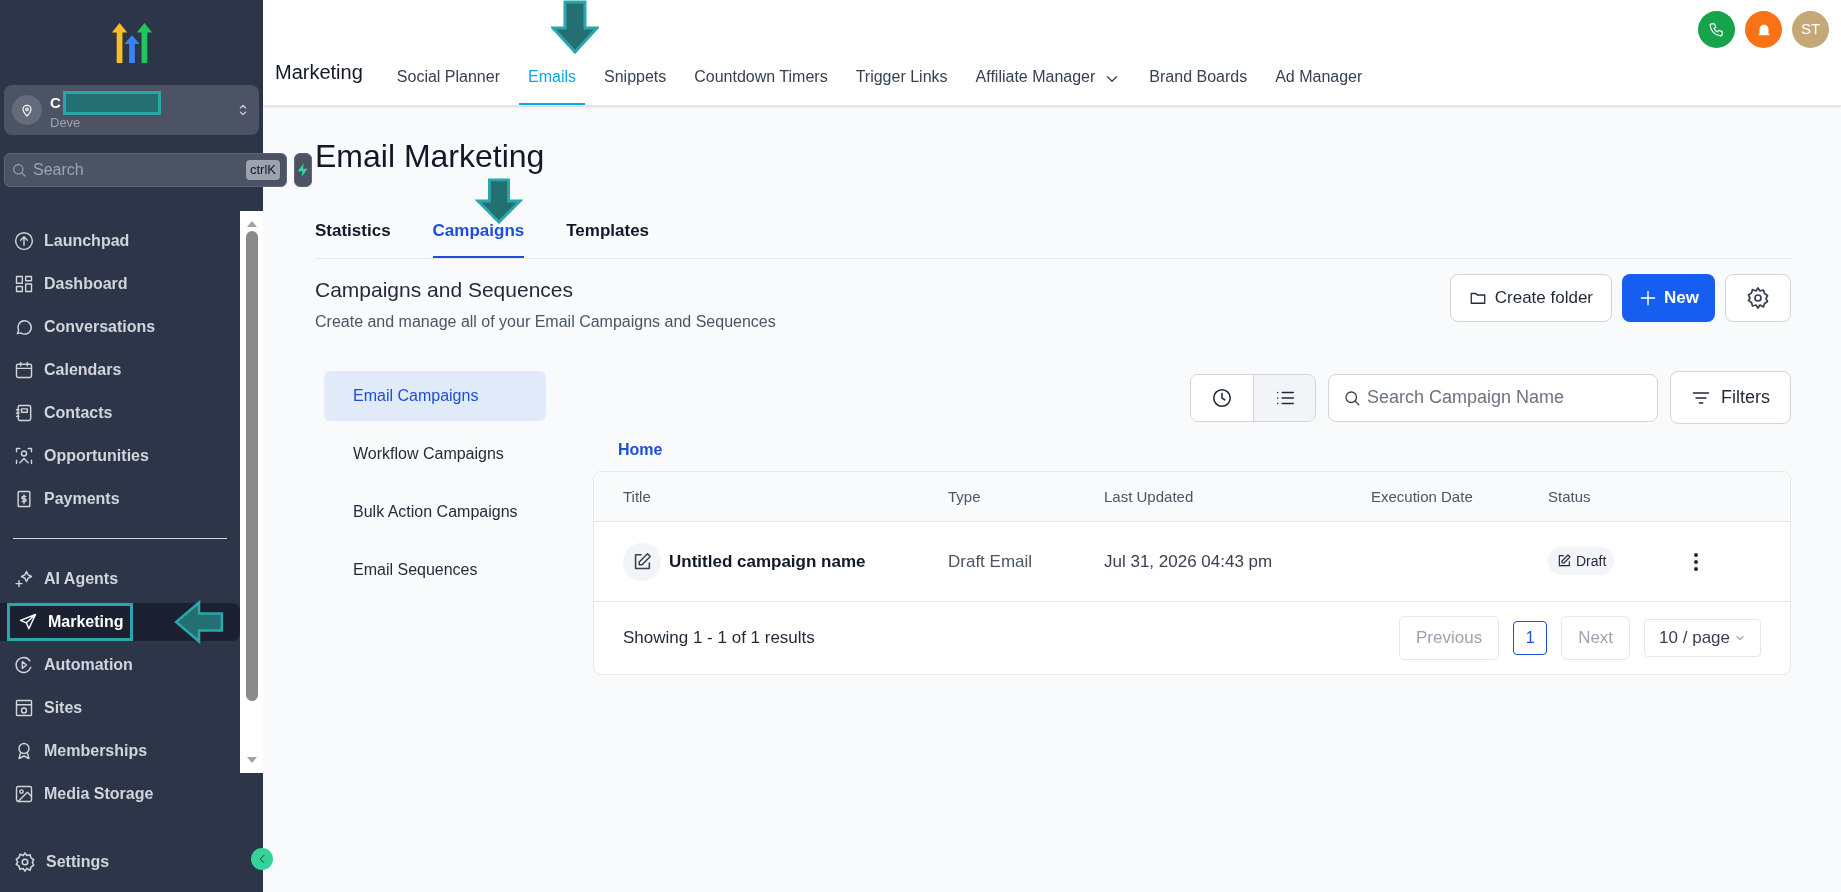 The width and height of the screenshot is (1841, 892). Describe the element at coordinates (28, 621) in the screenshot. I see `marketing-icon` at that location.